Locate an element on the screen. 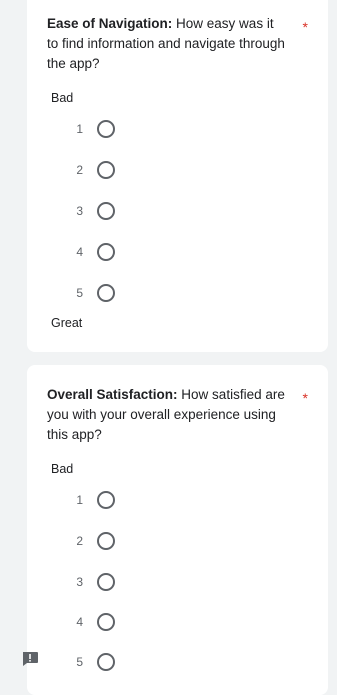 This screenshot has height=695, width=337. report-issue-icon is located at coordinates (30, 659).